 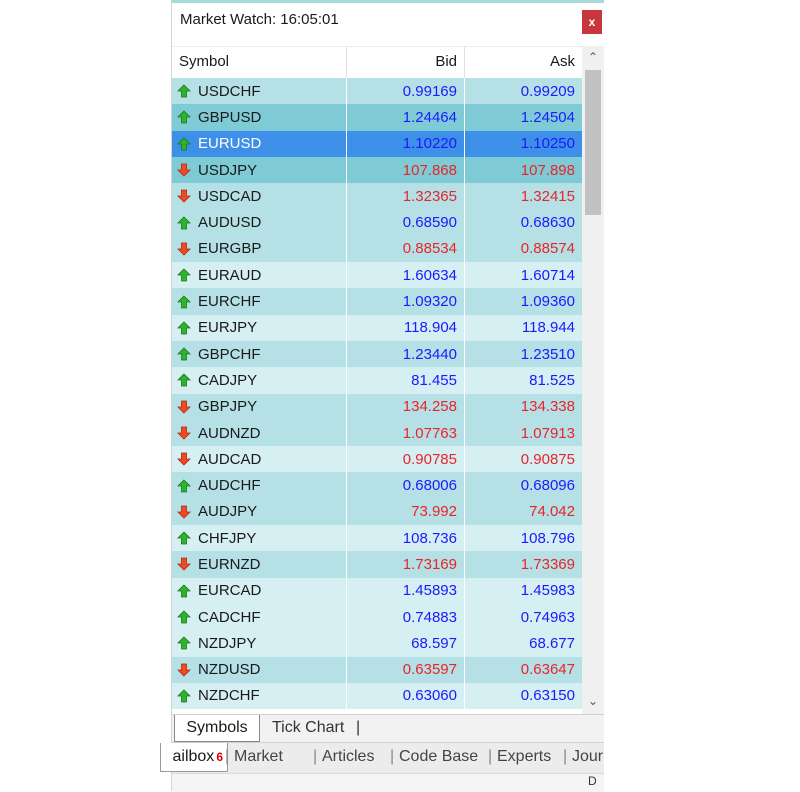 I want to click on table-row: GBPJPY 134.258 134.338, so click(x=377, y=406).